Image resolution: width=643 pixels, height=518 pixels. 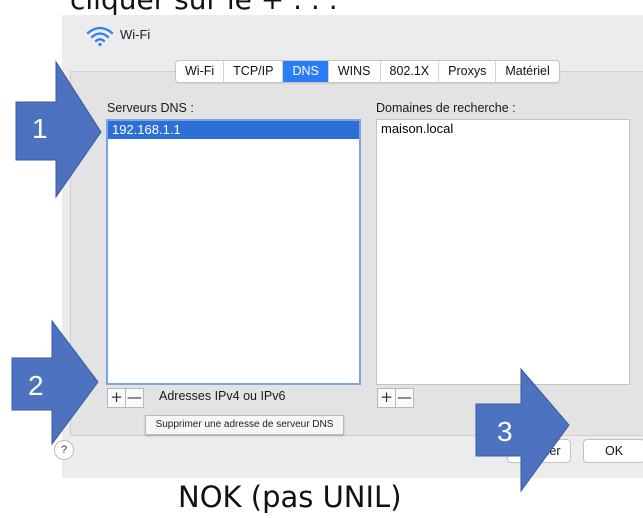 What do you see at coordinates (505, 431) in the screenshot?
I see `callout-number-3: 3` at bounding box center [505, 431].